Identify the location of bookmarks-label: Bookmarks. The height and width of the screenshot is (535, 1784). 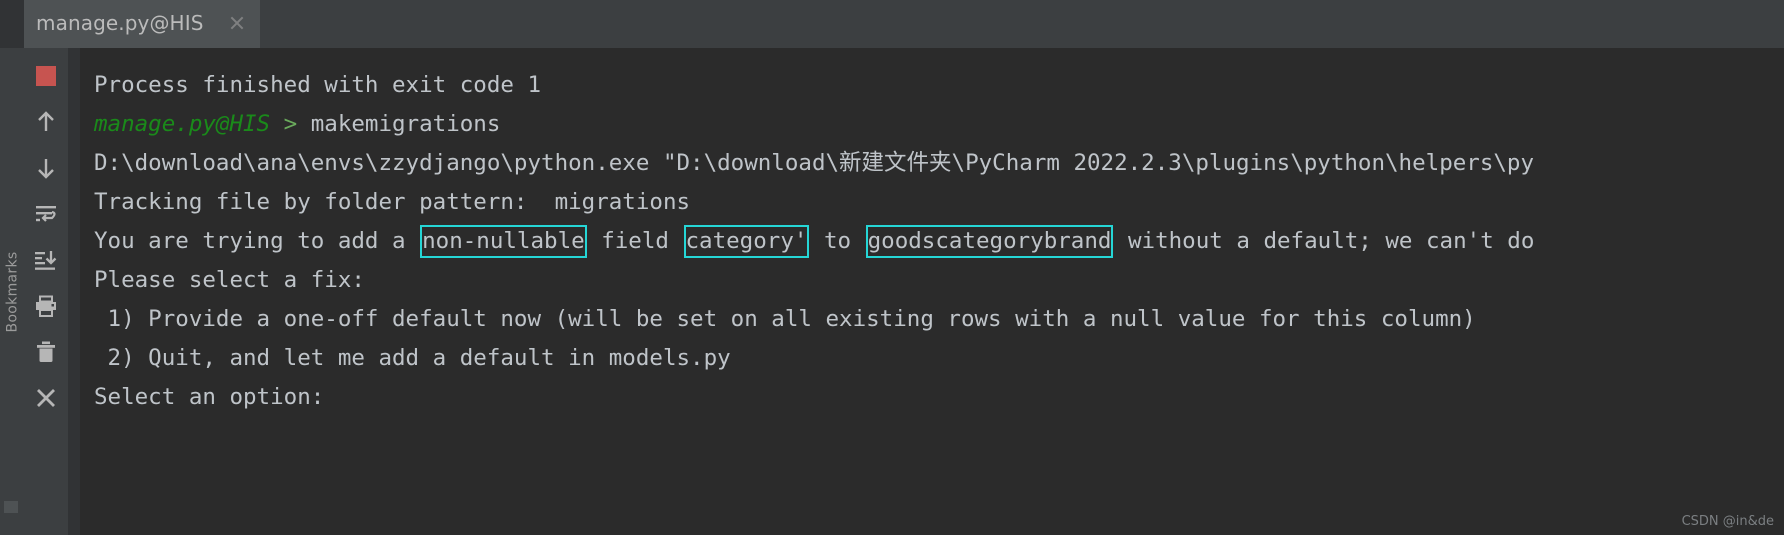
(12, 291).